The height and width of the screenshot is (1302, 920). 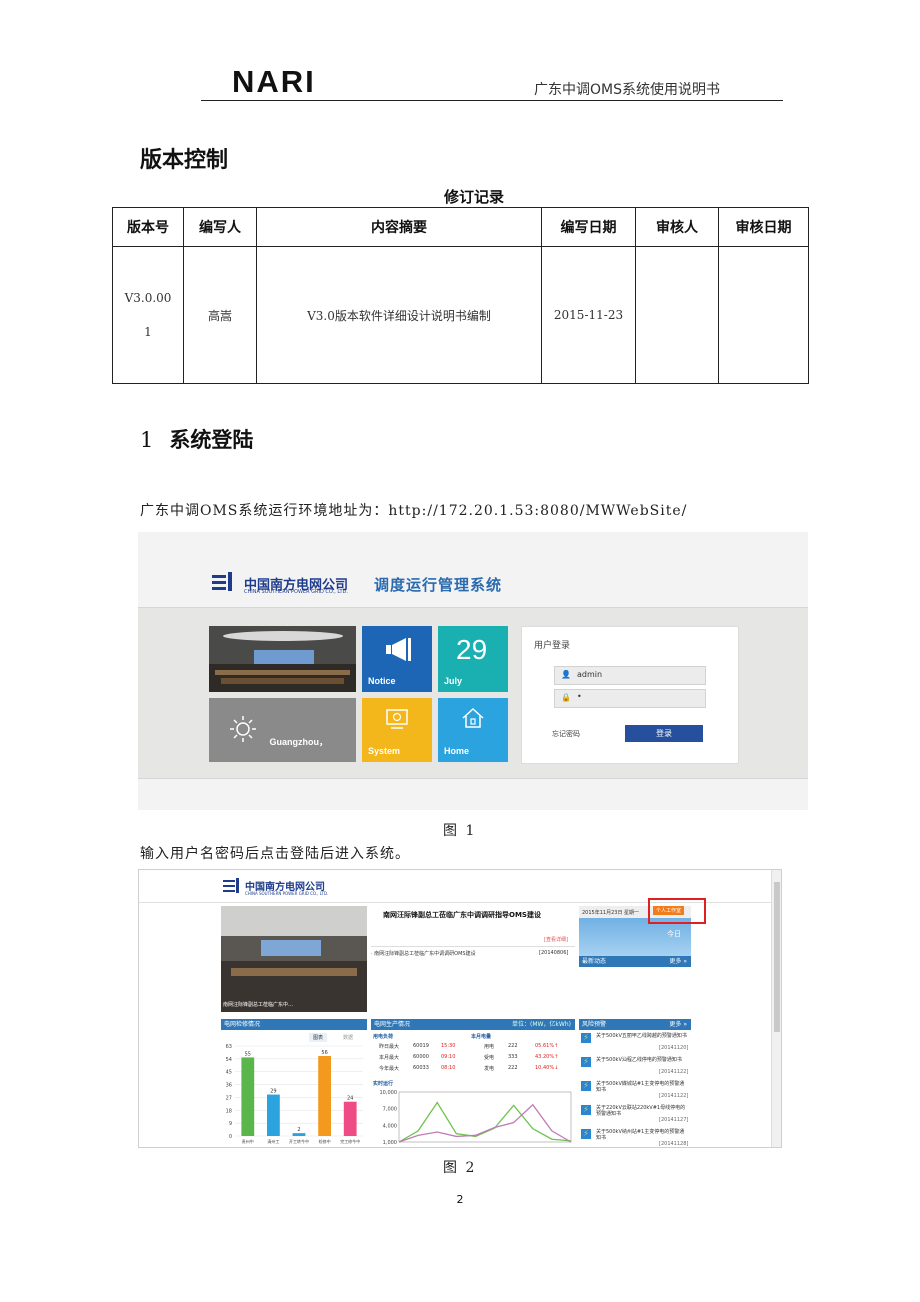 I want to click on notice-label: Notice, so click(x=382, y=681).